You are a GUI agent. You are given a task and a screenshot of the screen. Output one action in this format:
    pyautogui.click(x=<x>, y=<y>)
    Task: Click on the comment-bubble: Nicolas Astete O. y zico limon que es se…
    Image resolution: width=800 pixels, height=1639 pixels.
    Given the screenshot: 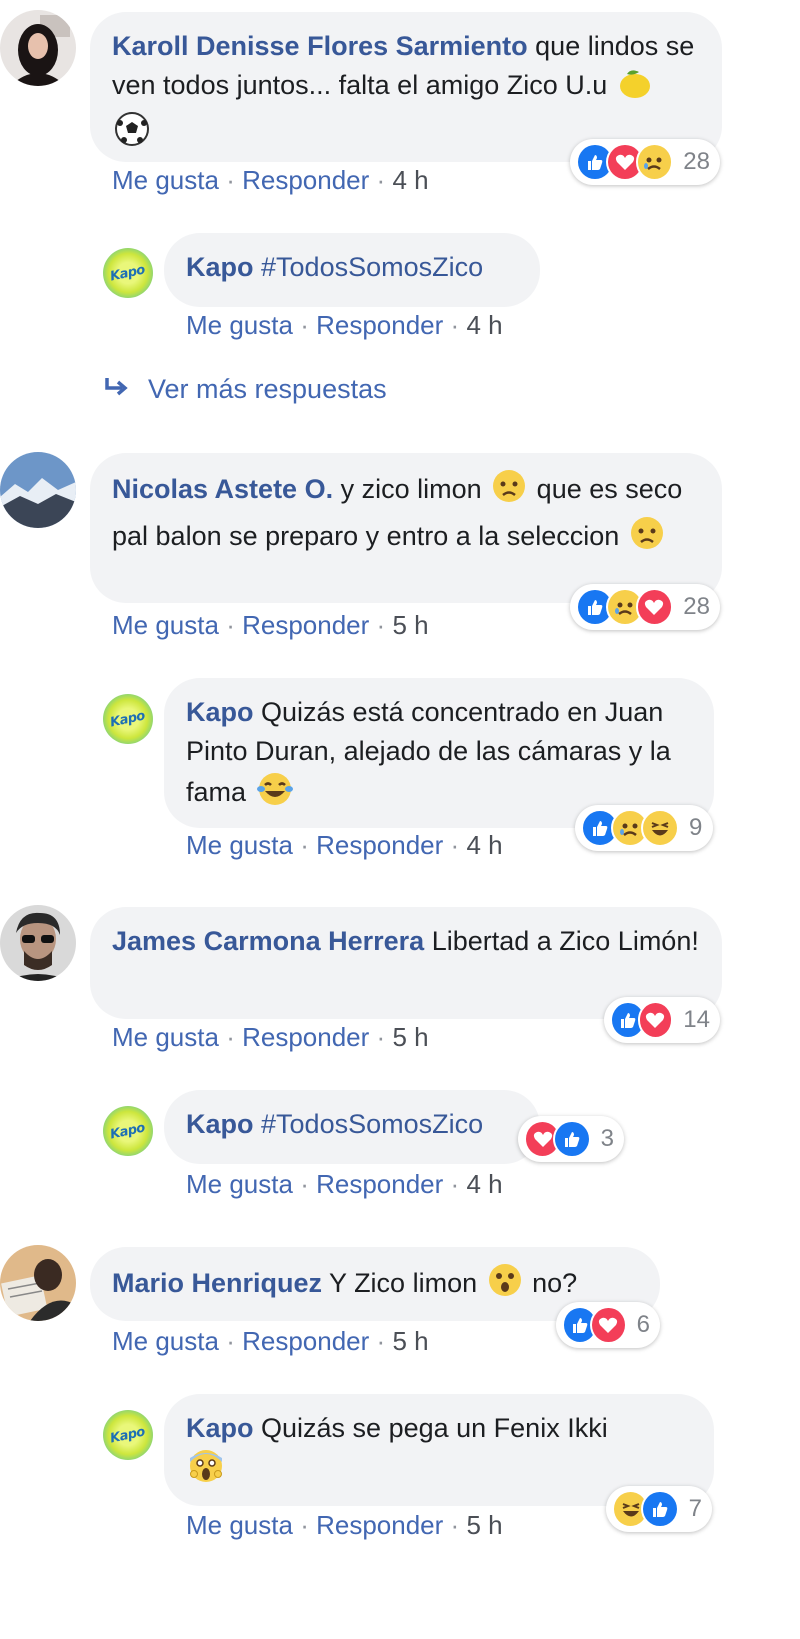 What is the action you would take?
    pyautogui.click(x=406, y=528)
    